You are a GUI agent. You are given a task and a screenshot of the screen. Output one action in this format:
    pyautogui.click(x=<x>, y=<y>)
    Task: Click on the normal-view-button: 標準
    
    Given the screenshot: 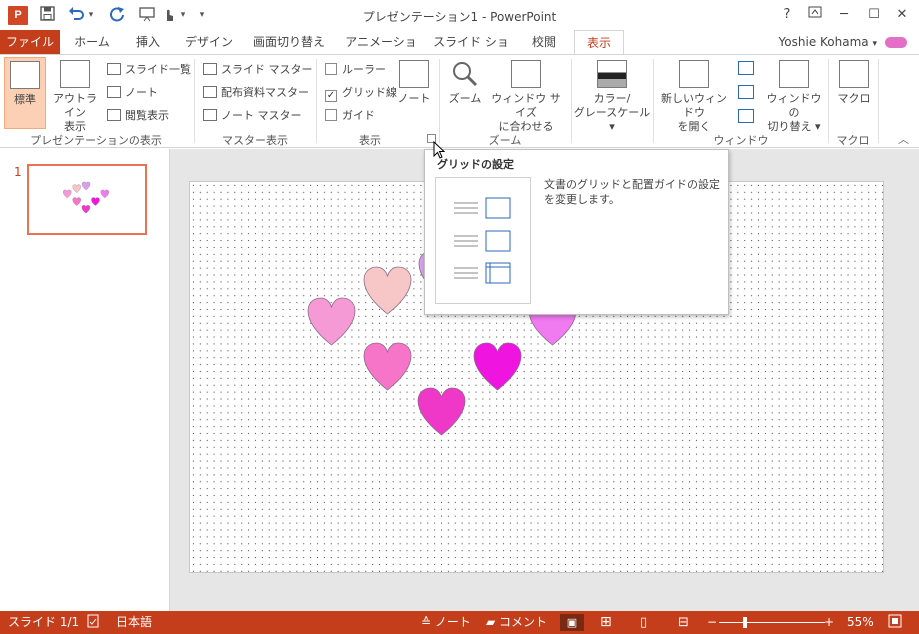 What is the action you would take?
    pyautogui.click(x=25, y=93)
    